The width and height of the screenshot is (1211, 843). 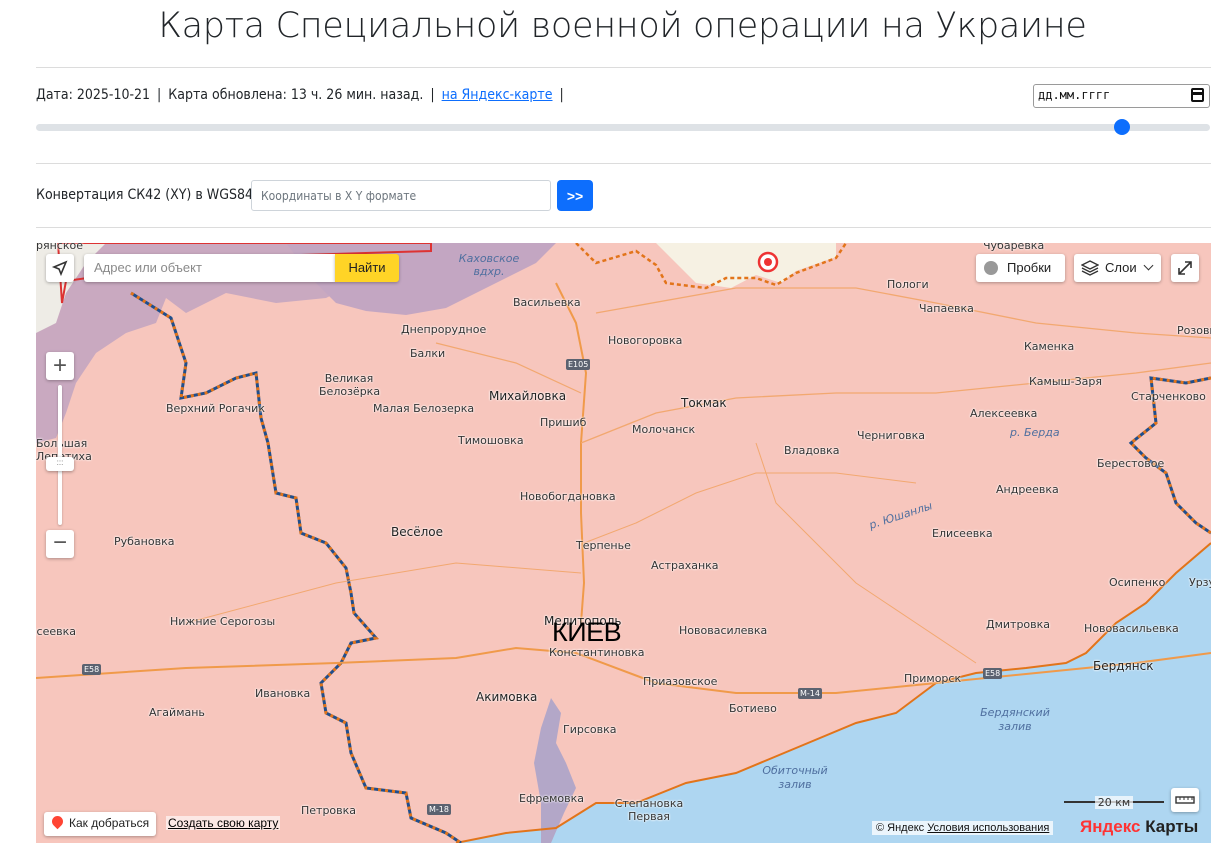 What do you see at coordinates (1014, 247) in the screenshot?
I see `place-label: Чубаревка` at bounding box center [1014, 247].